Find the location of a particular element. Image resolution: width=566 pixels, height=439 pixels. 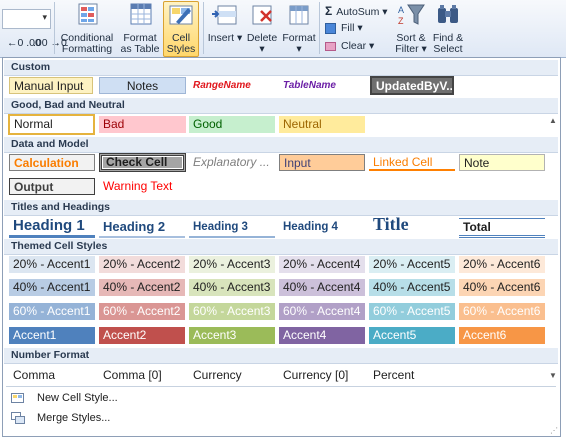

style-neutral: Neutral is located at coordinates (322, 124).